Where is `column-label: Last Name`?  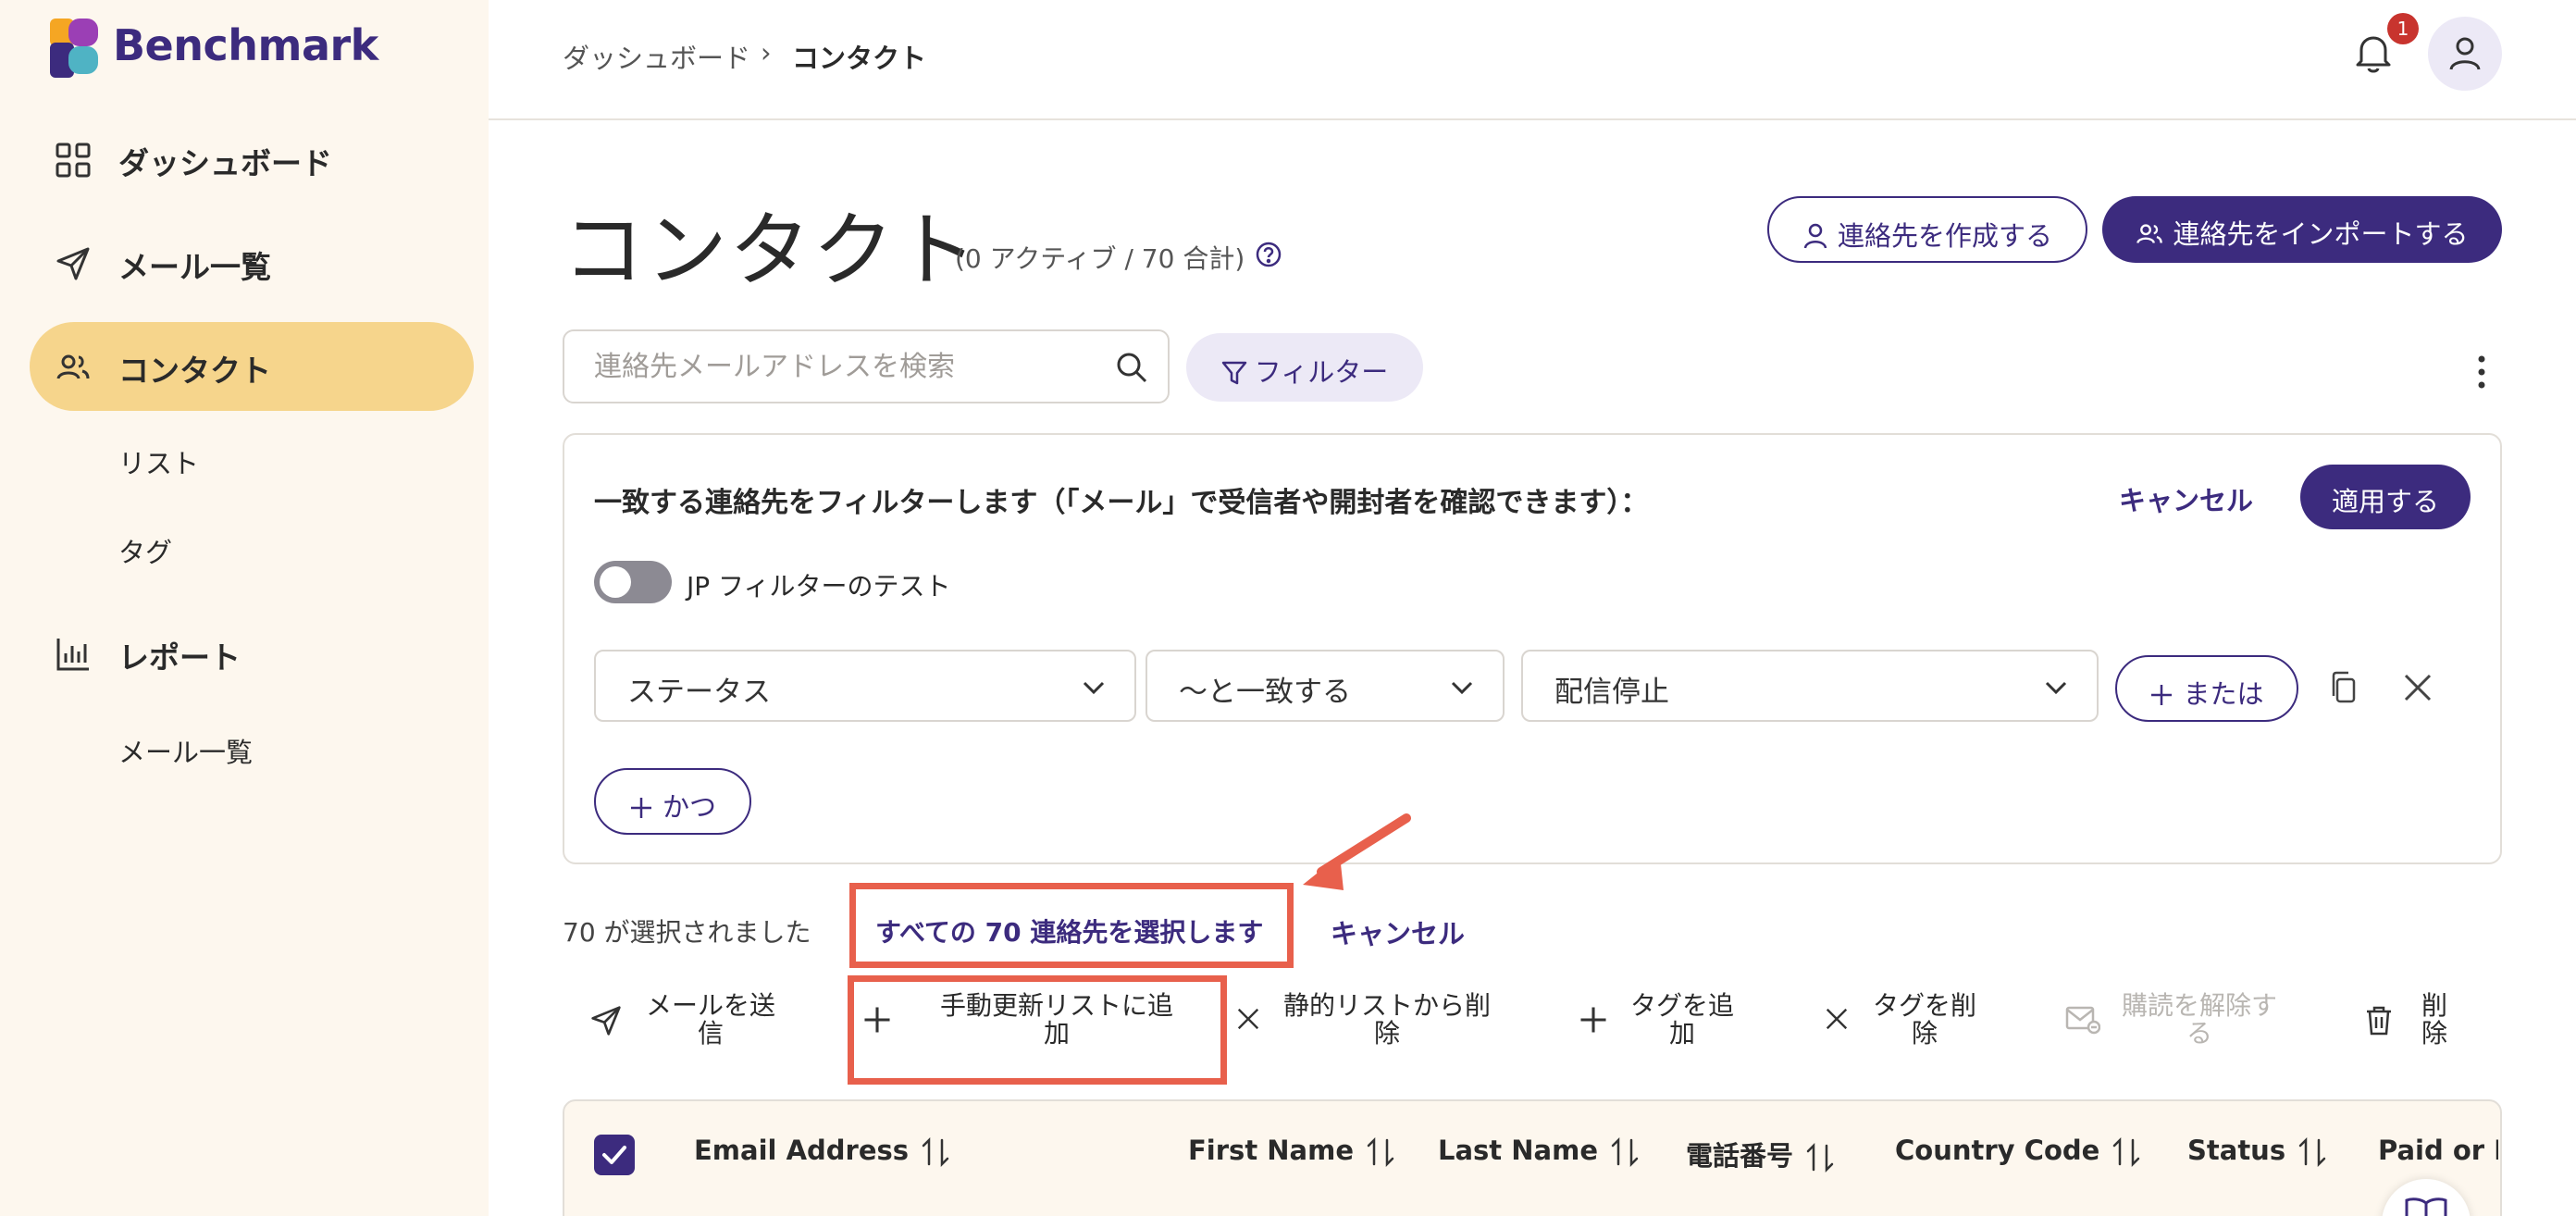
column-label: Last Name is located at coordinates (1518, 1150).